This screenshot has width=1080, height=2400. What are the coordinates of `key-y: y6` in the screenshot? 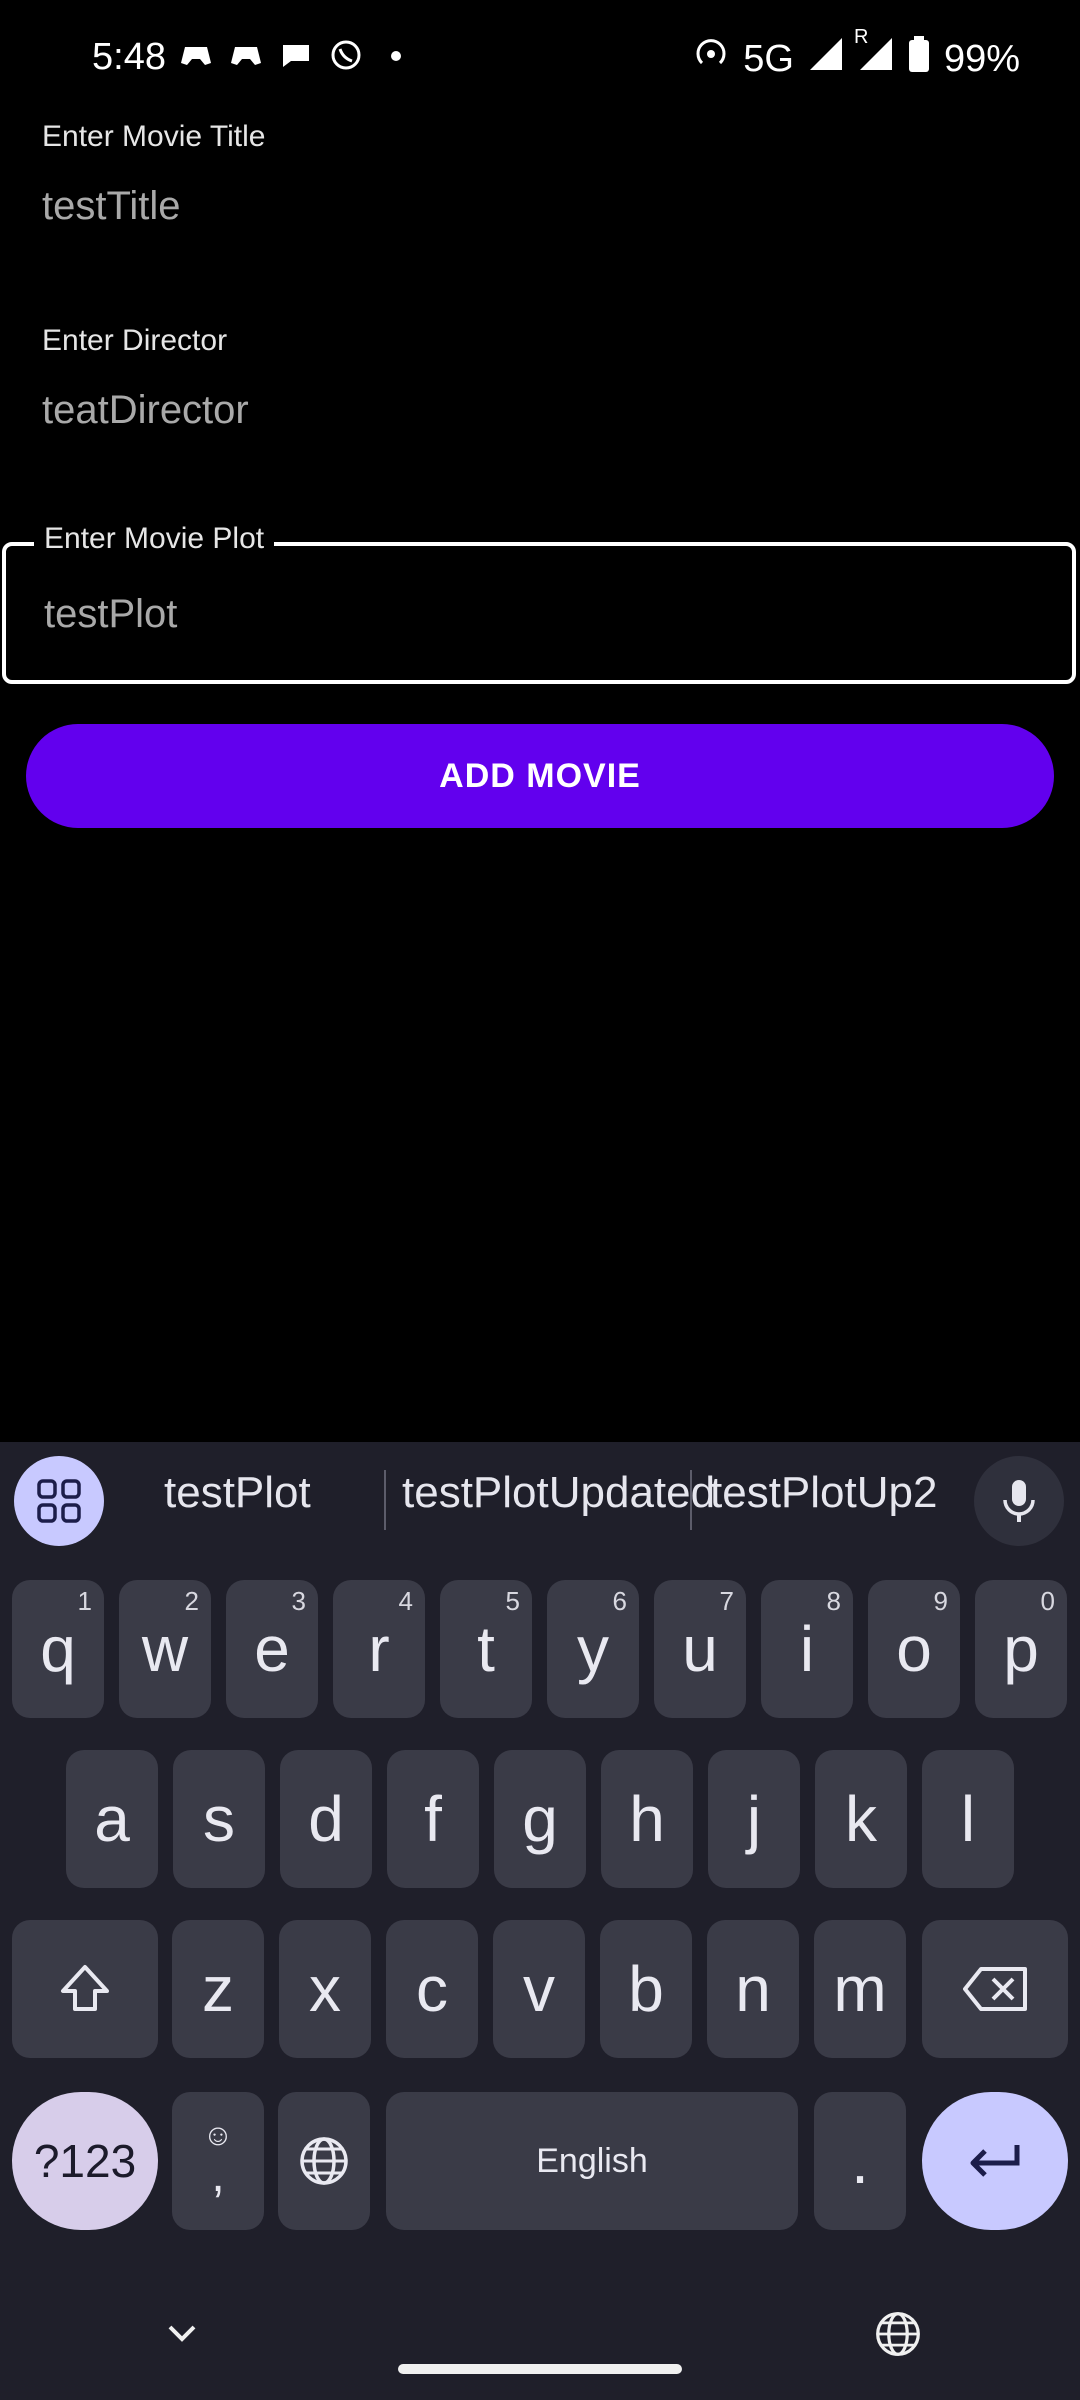 It's located at (593, 1649).